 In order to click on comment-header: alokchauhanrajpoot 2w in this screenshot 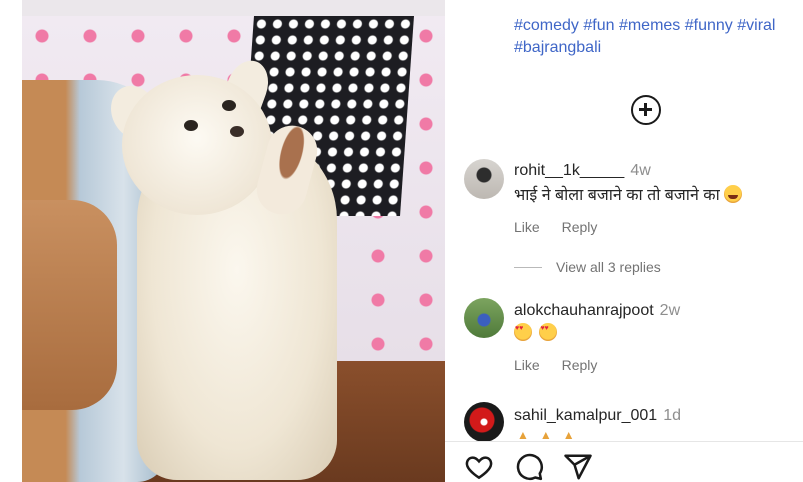, I will do `click(597, 311)`.